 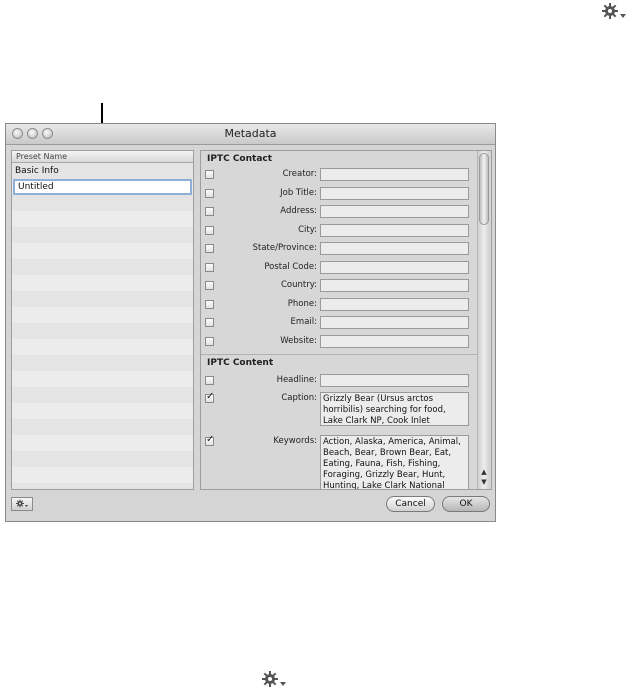 I want to click on field-row-job-title: Job Title:, so click(x=339, y=195).